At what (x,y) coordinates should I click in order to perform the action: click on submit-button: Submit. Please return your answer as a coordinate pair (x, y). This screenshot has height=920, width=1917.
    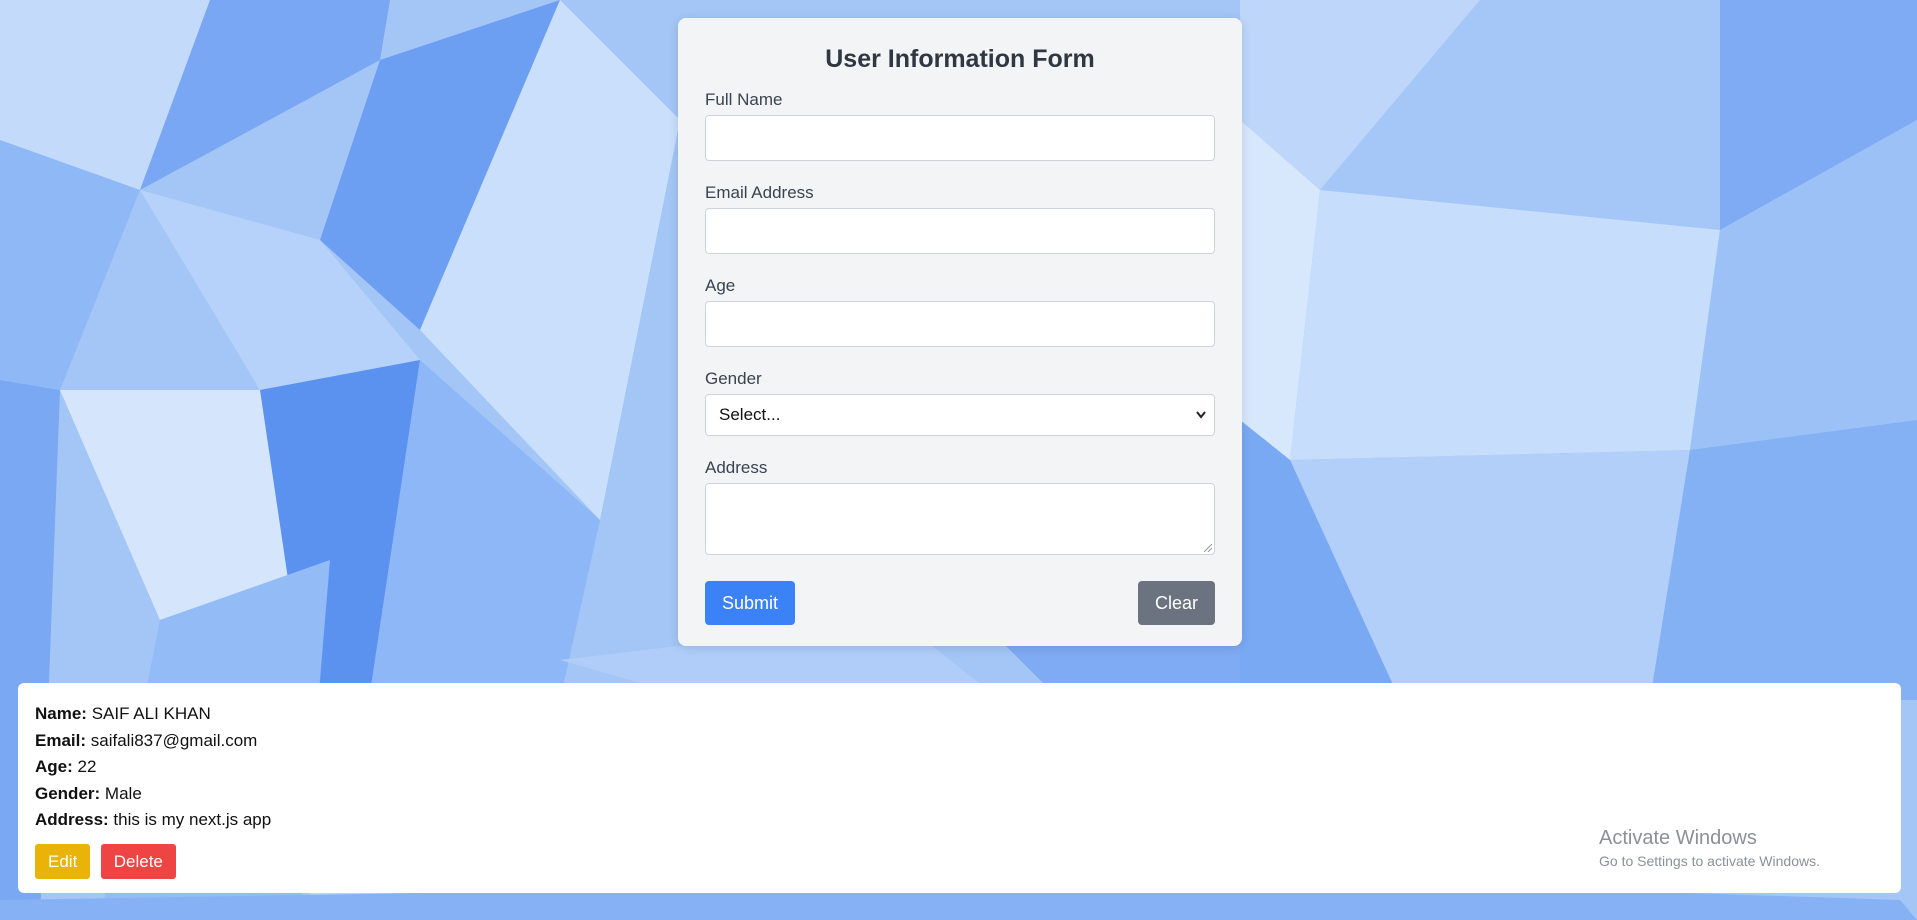
    Looking at the image, I should click on (750, 603).